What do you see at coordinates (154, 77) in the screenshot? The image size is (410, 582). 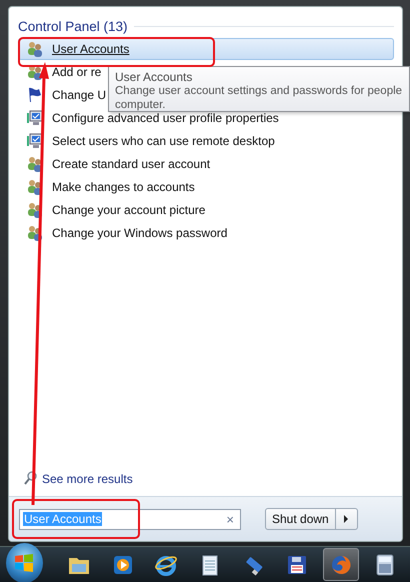 I see `tooltip-title: User Accounts` at bounding box center [154, 77].